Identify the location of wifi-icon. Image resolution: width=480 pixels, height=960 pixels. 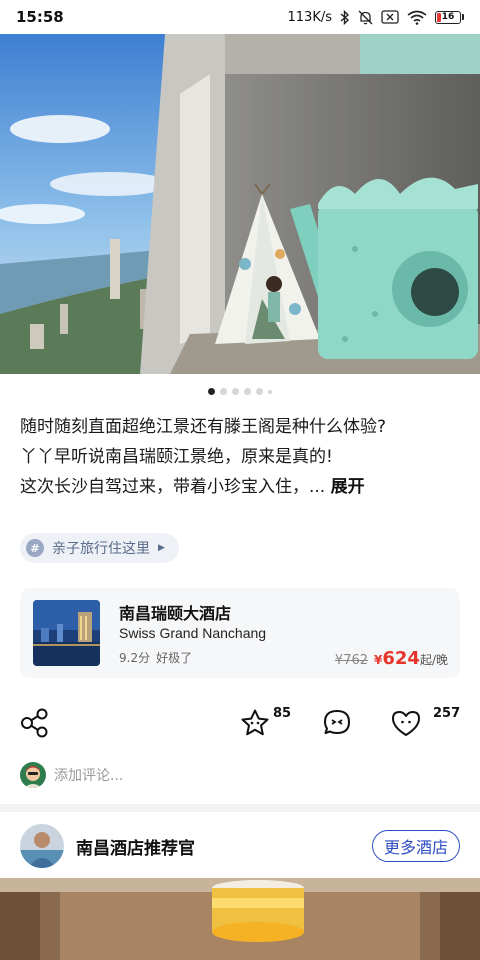
(417, 17).